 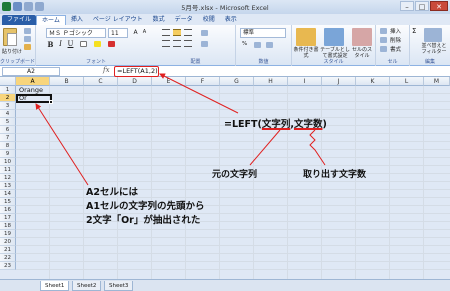 I want to click on column-header: H, so click(x=271, y=81).